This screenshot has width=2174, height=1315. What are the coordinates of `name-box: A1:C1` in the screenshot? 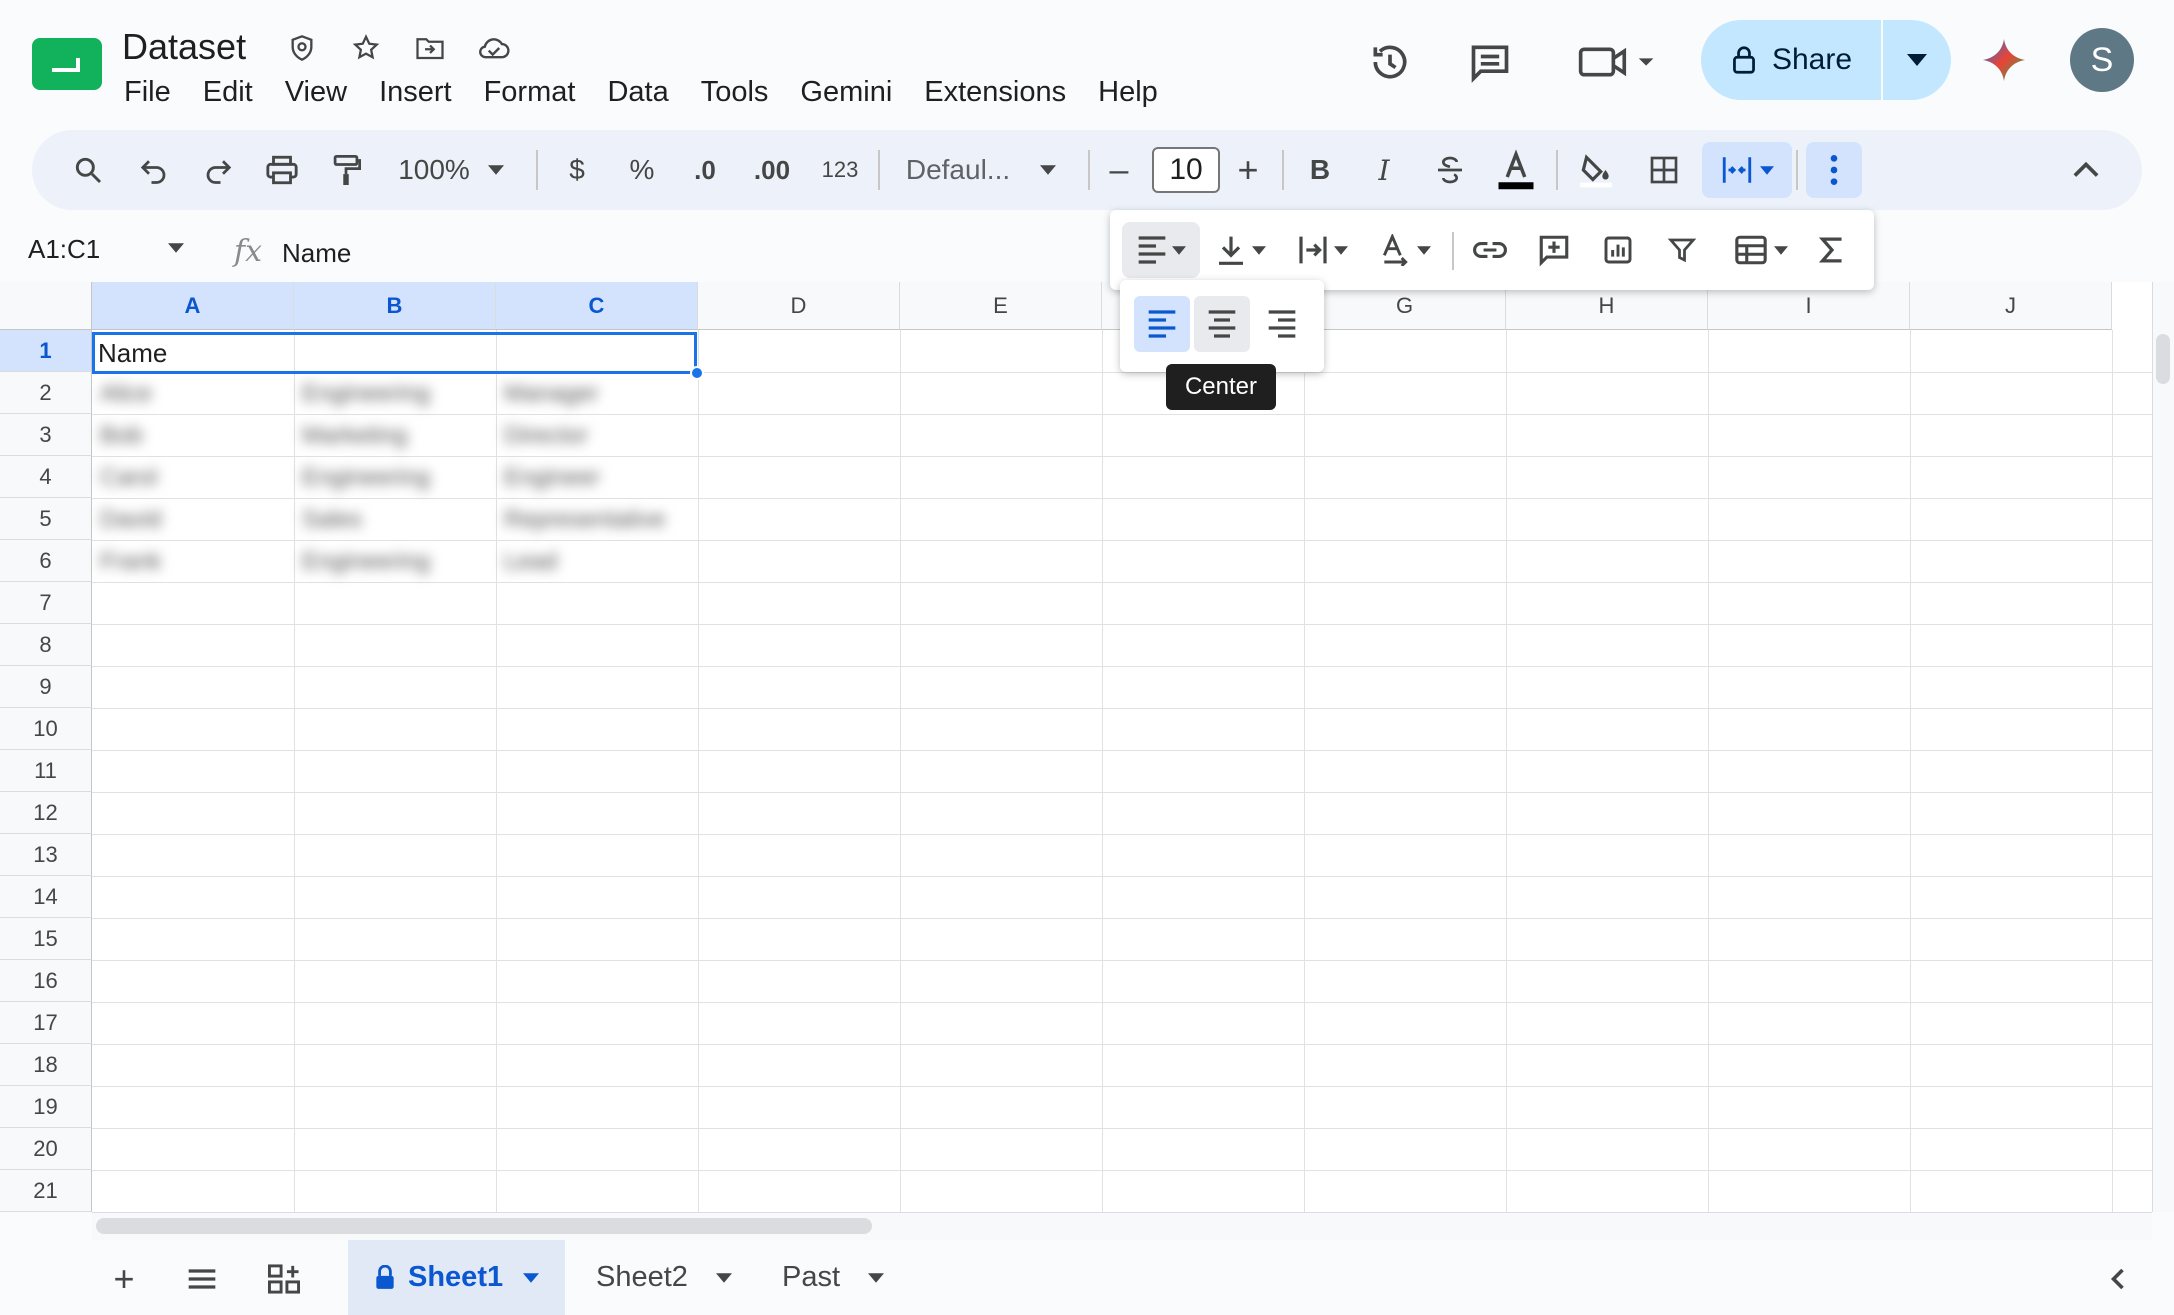 It's located at (64, 249).